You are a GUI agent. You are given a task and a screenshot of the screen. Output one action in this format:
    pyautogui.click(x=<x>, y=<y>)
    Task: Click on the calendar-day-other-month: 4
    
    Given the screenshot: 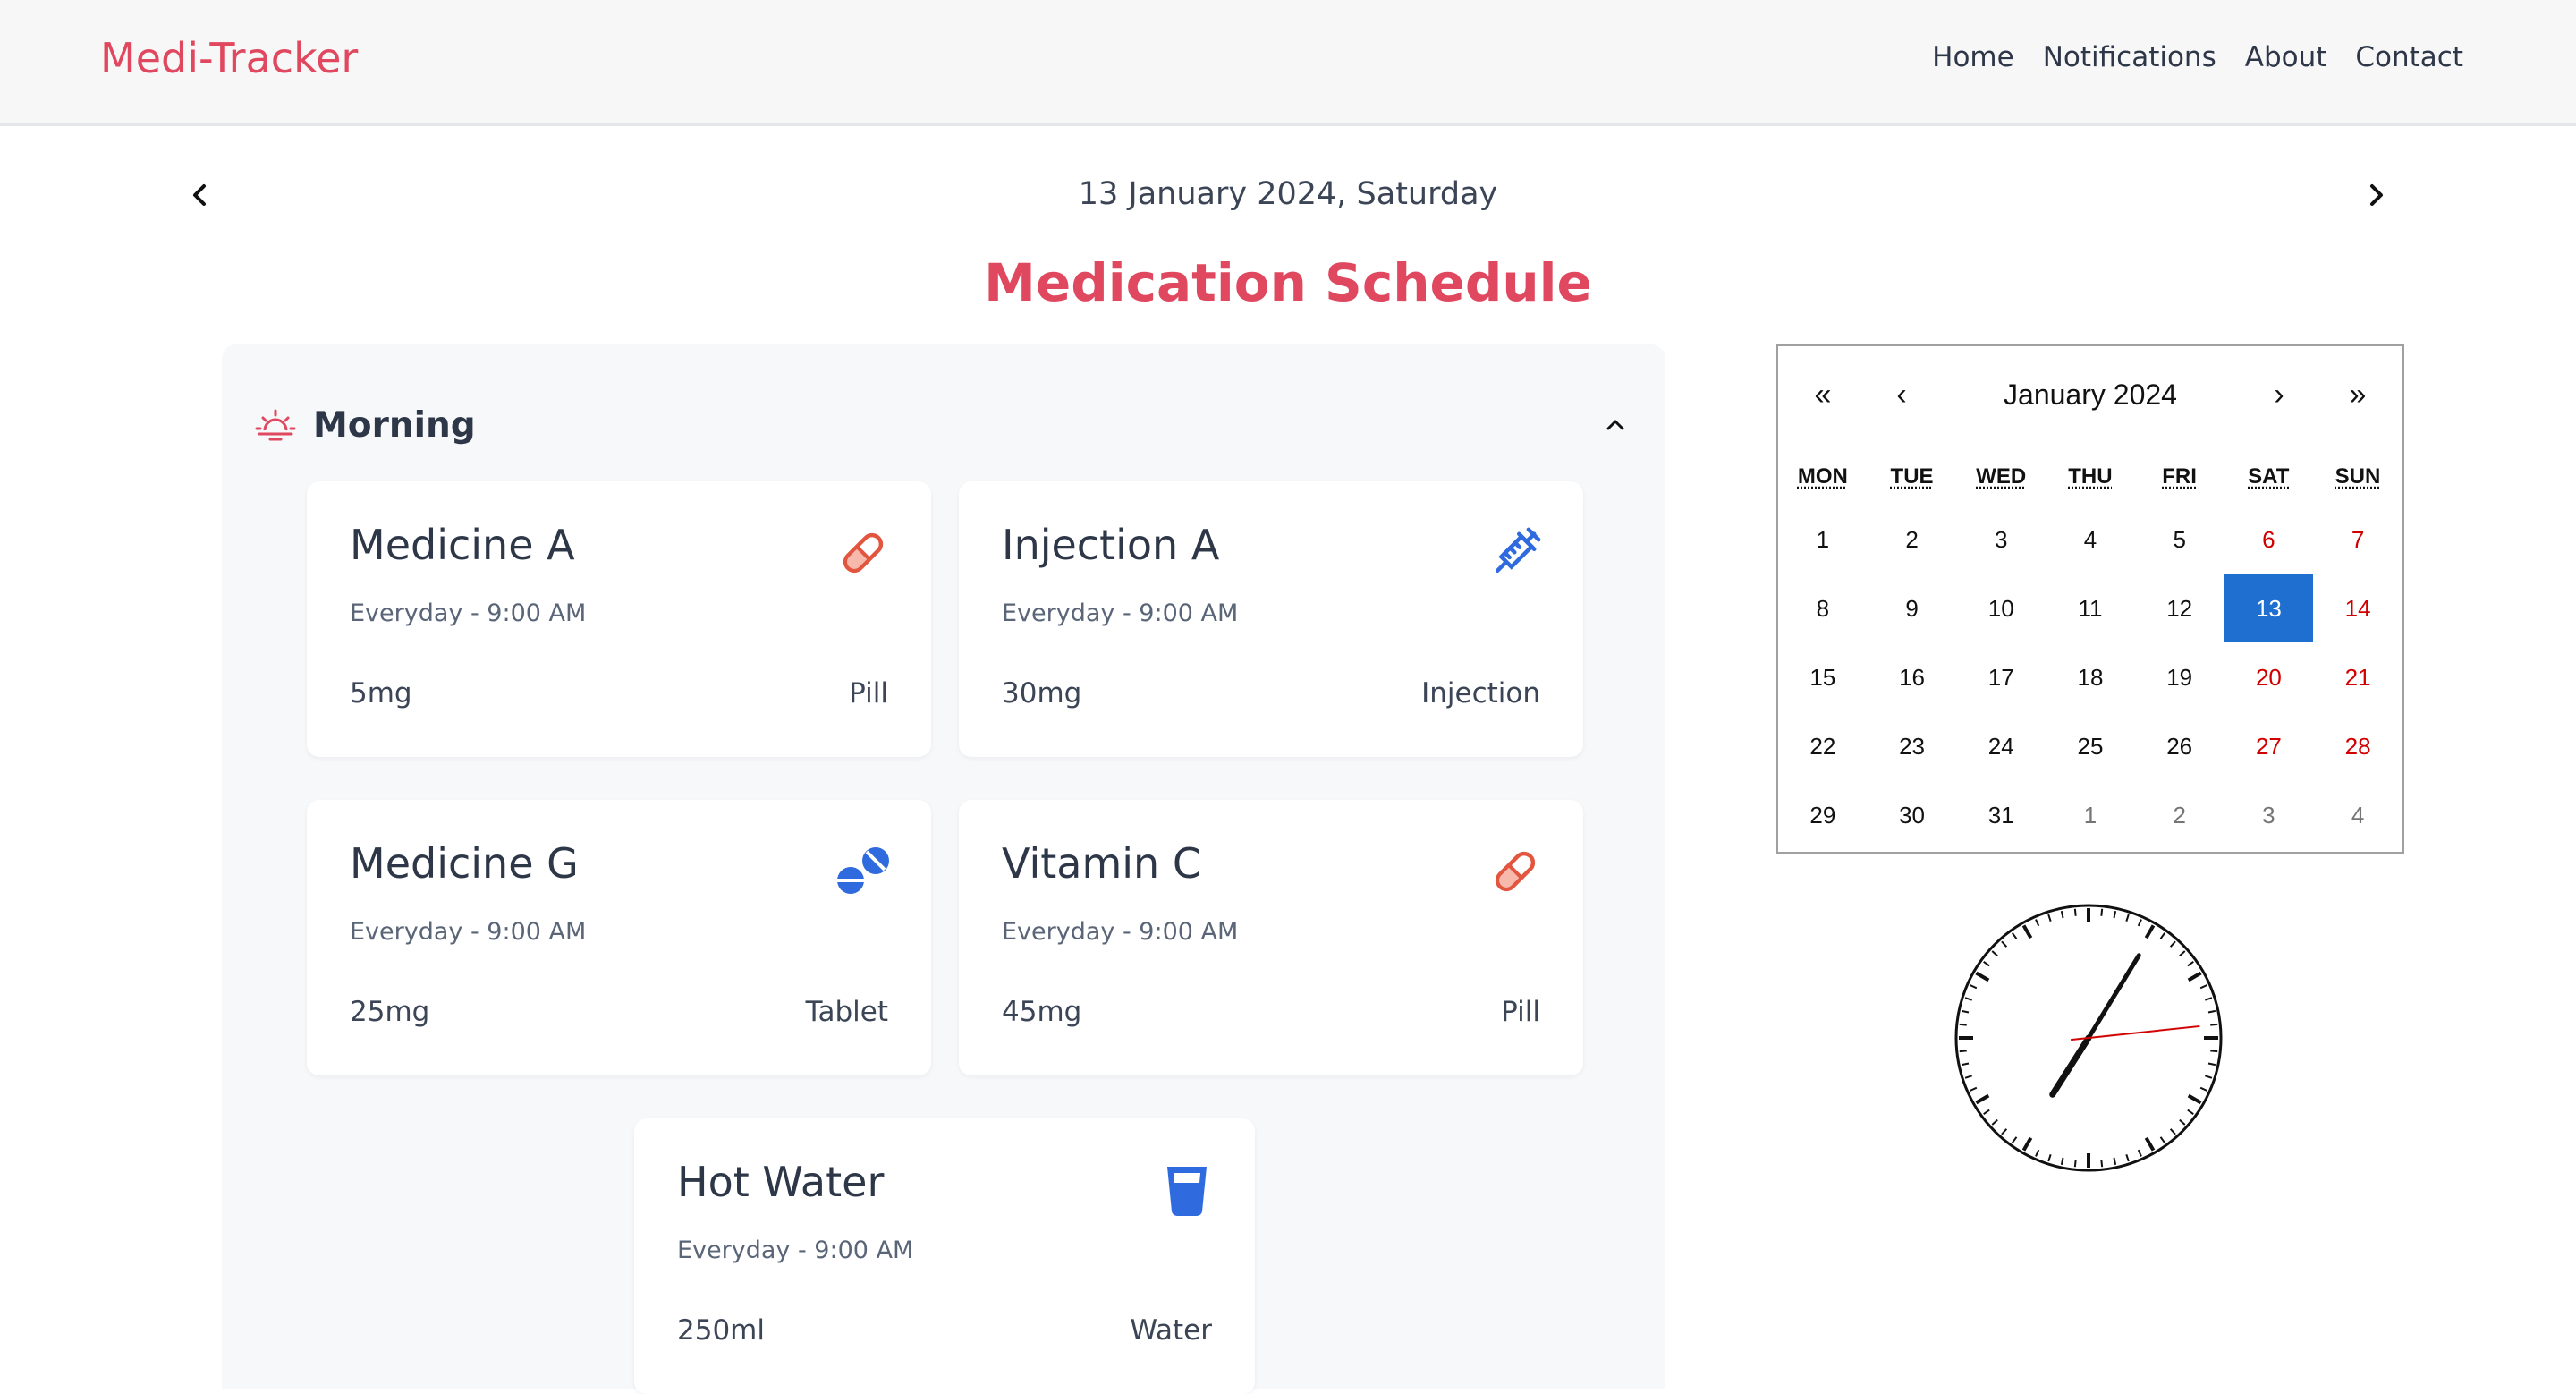 What is the action you would take?
    pyautogui.click(x=2357, y=815)
    